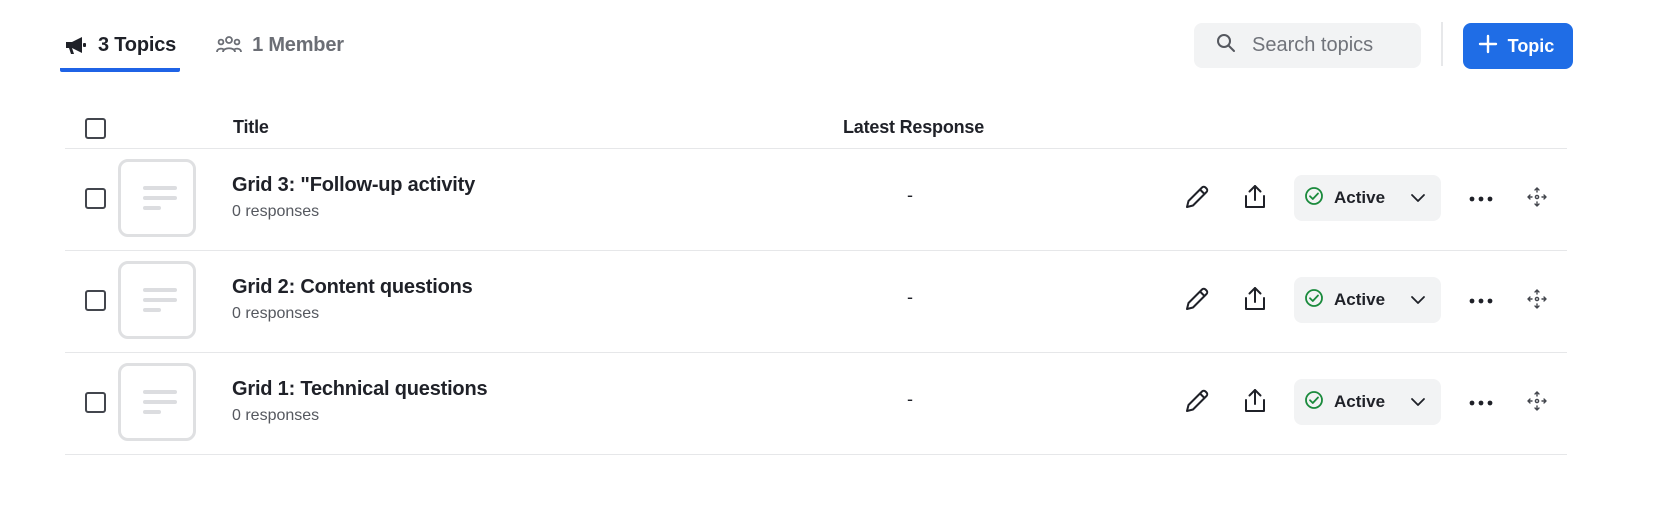 This screenshot has width=1679, height=509. What do you see at coordinates (360, 389) in the screenshot?
I see `topic-title: Grid 1: Technical questions` at bounding box center [360, 389].